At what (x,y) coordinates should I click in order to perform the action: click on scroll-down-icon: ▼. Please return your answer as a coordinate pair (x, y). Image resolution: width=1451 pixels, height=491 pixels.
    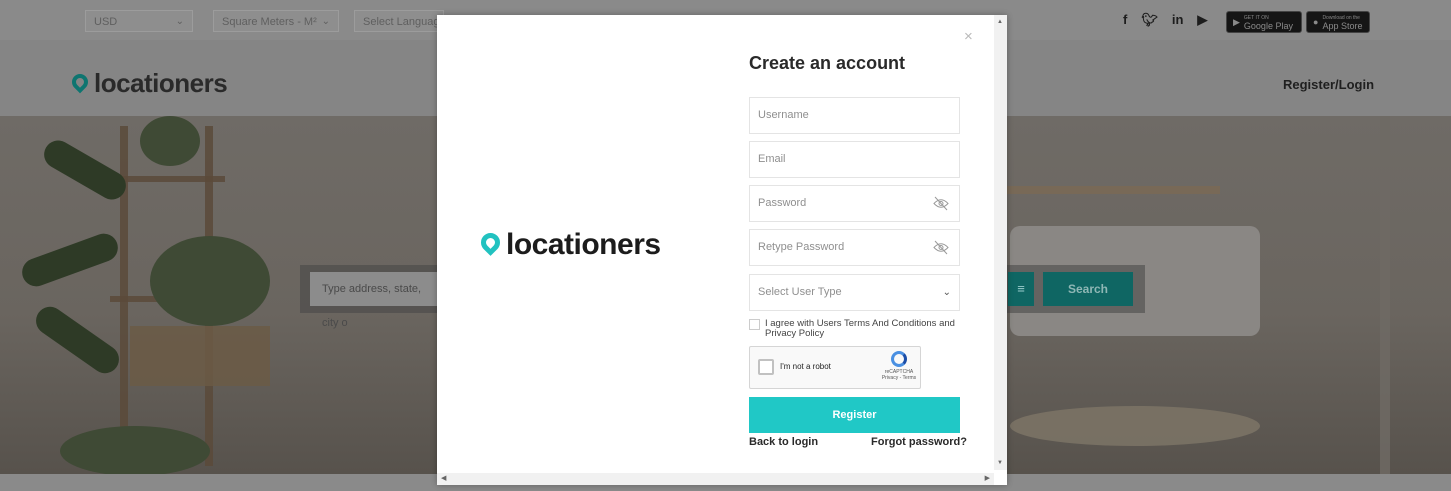
    Looking at the image, I should click on (1000, 463).